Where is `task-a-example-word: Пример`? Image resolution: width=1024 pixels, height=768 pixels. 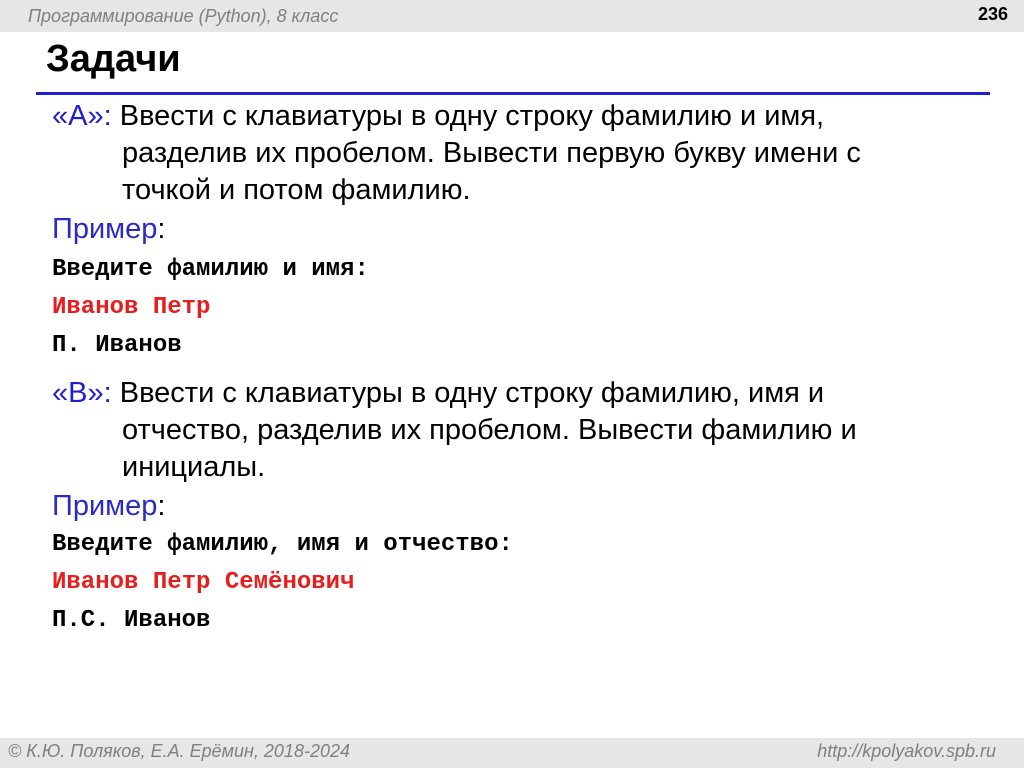 task-a-example-word: Пример is located at coordinates (105, 229).